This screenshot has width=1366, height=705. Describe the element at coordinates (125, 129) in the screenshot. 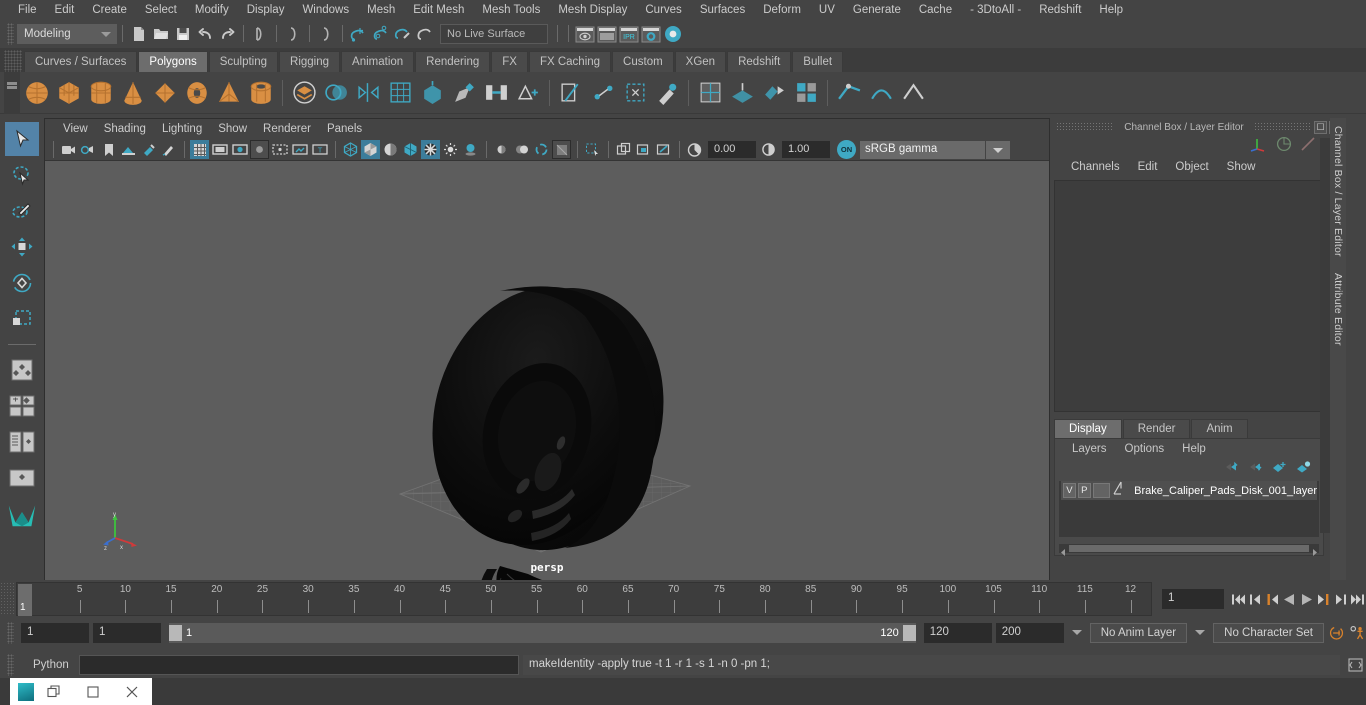

I see `viewport-menu-shading: Shading` at that location.